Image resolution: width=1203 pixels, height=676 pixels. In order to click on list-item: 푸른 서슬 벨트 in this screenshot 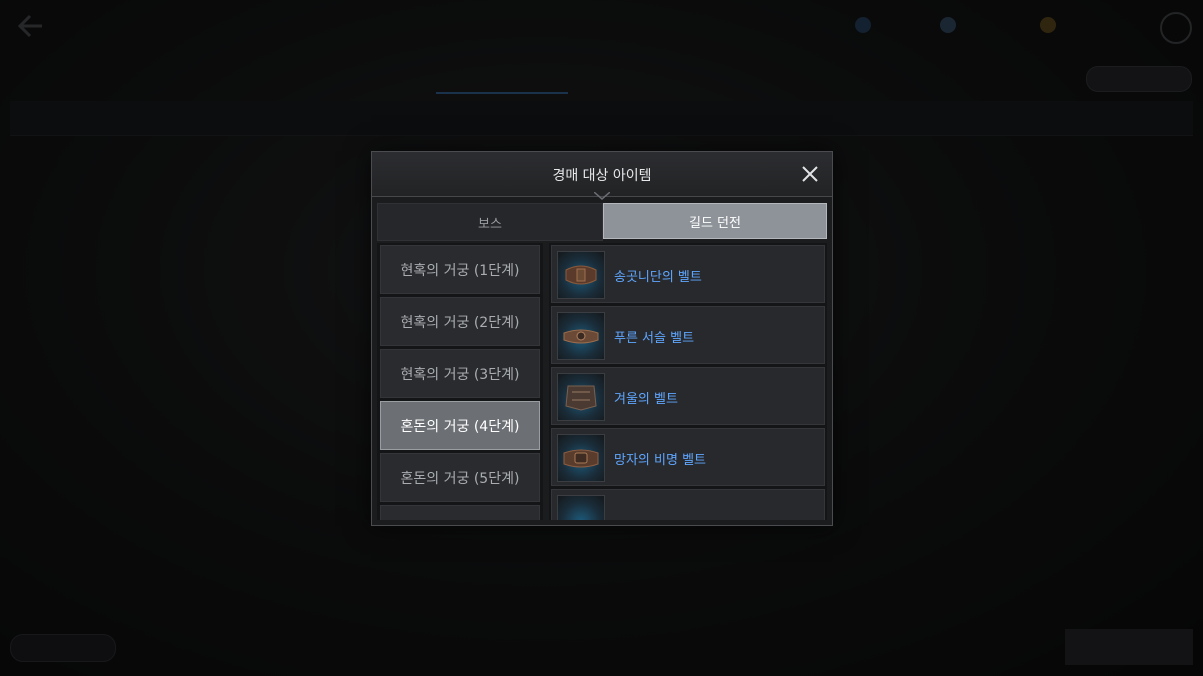, I will do `click(688, 335)`.